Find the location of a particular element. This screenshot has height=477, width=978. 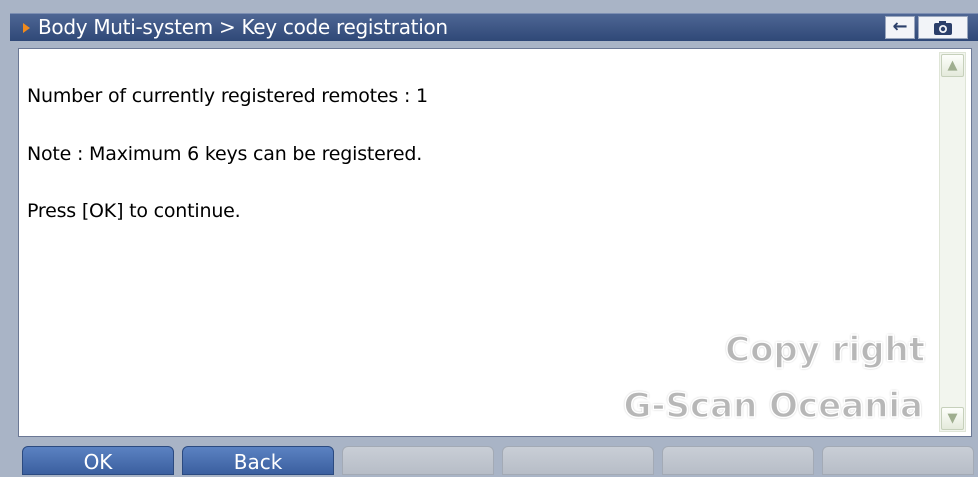

continue-instruction: Press [OK] to continue. is located at coordinates (134, 211).